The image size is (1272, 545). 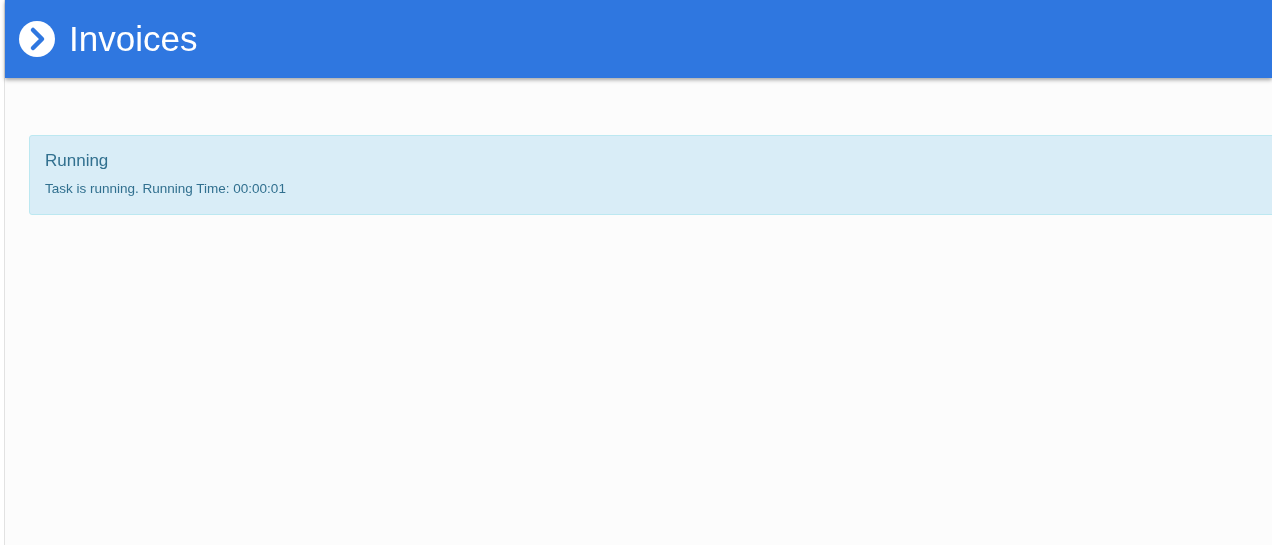 What do you see at coordinates (37, 39) in the screenshot?
I see `chevron-circle-icon` at bounding box center [37, 39].